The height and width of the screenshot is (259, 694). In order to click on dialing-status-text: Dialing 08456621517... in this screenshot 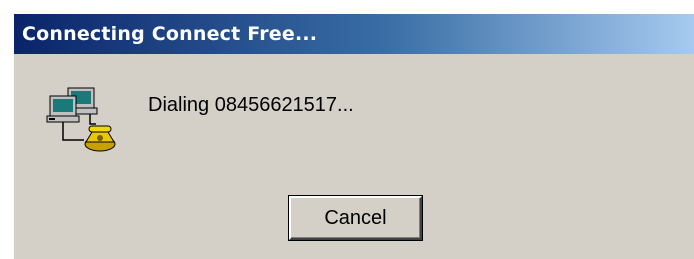, I will do `click(251, 105)`.